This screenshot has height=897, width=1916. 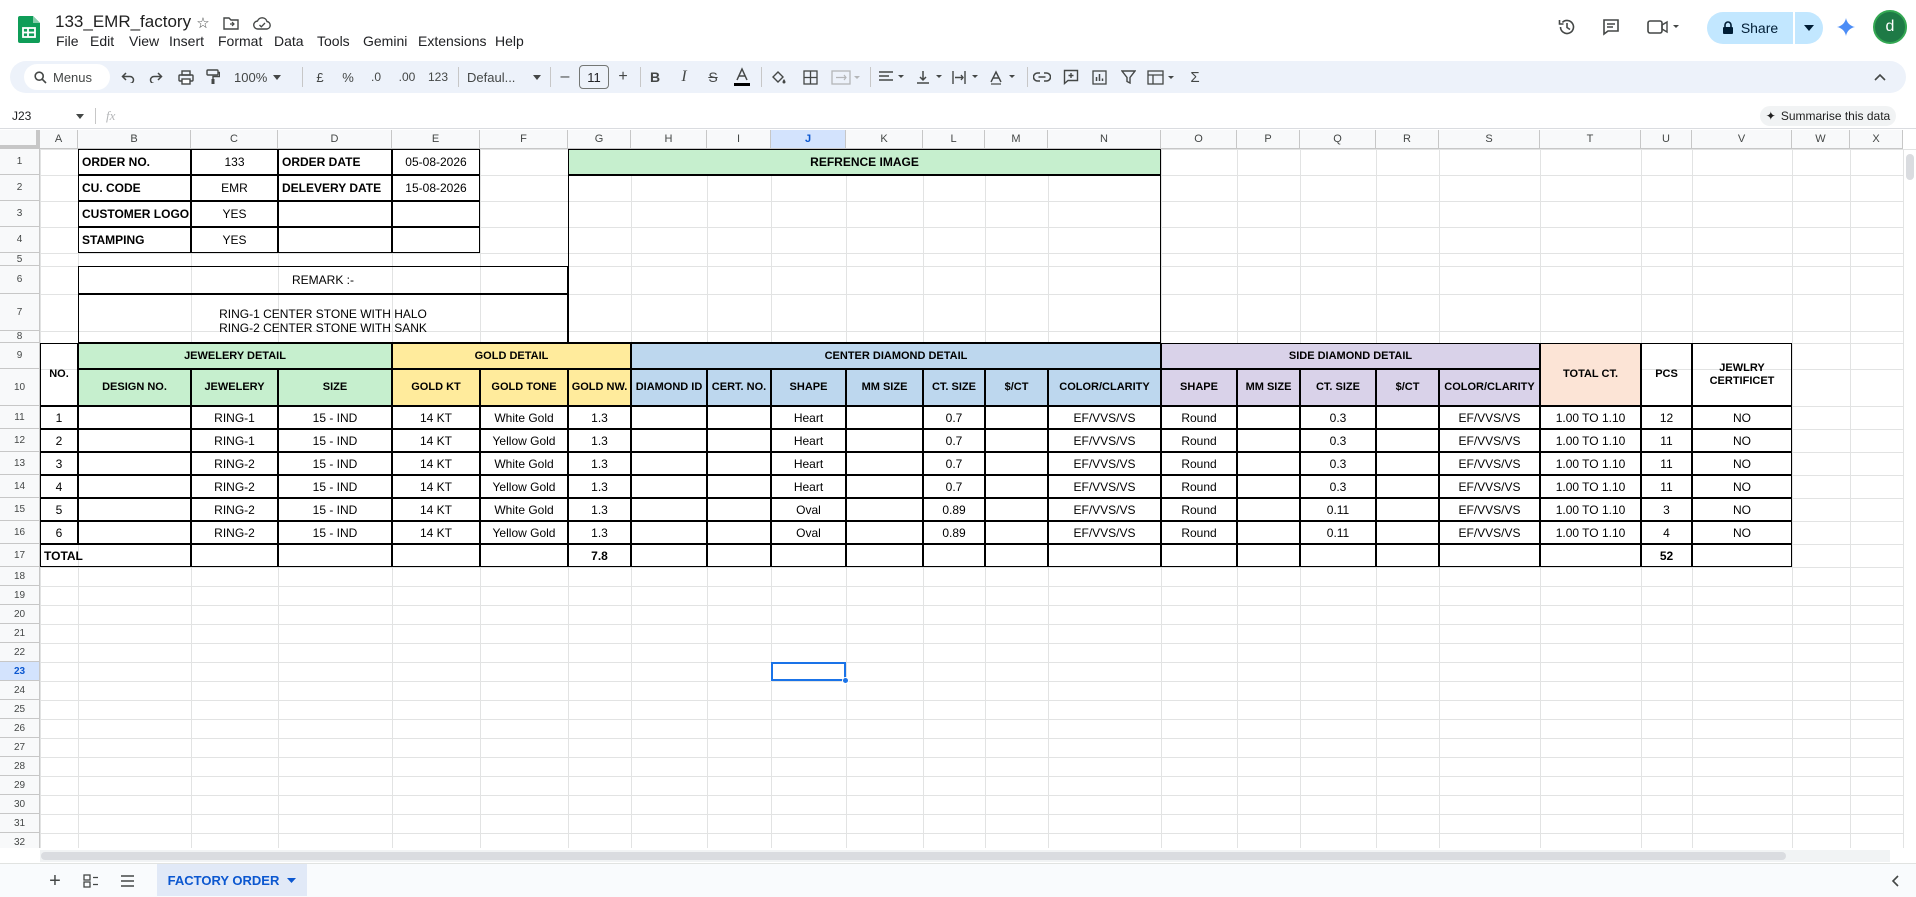 What do you see at coordinates (20, 509) in the screenshot?
I see `row-header-15: 15` at bounding box center [20, 509].